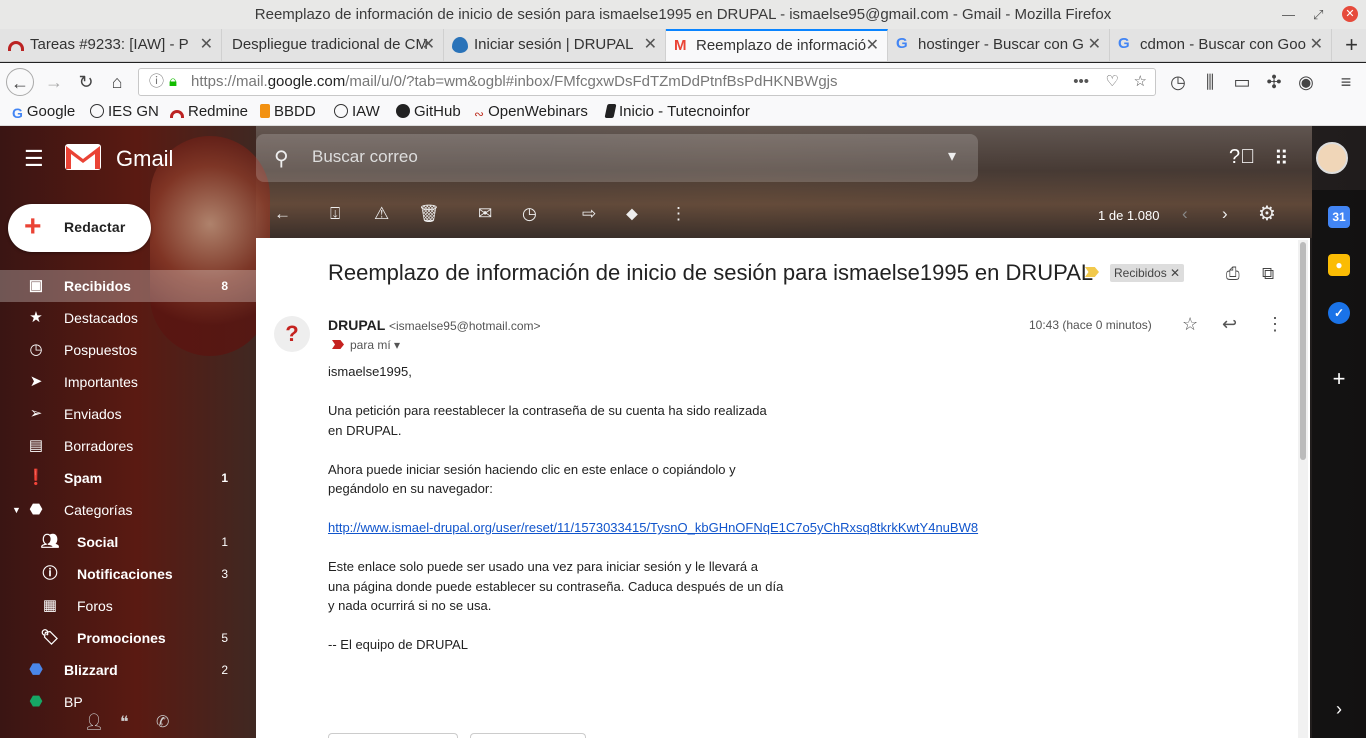 This screenshot has width=1366, height=738. What do you see at coordinates (677, 111) in the screenshot?
I see `bookmark-tutecnoinfor: Inicio - Tutecnoinfor` at bounding box center [677, 111].